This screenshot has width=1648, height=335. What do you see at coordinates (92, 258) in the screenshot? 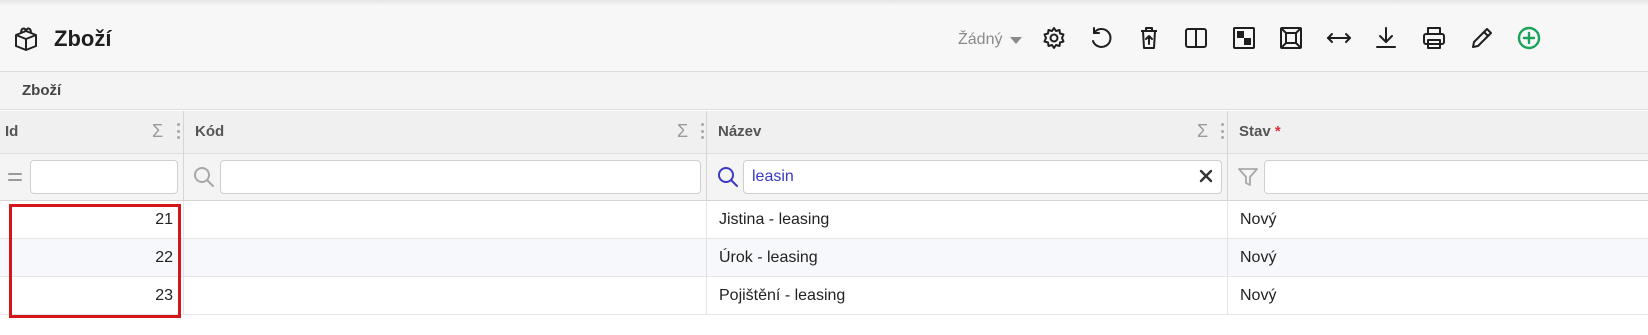
I see `cell-id: 22` at bounding box center [92, 258].